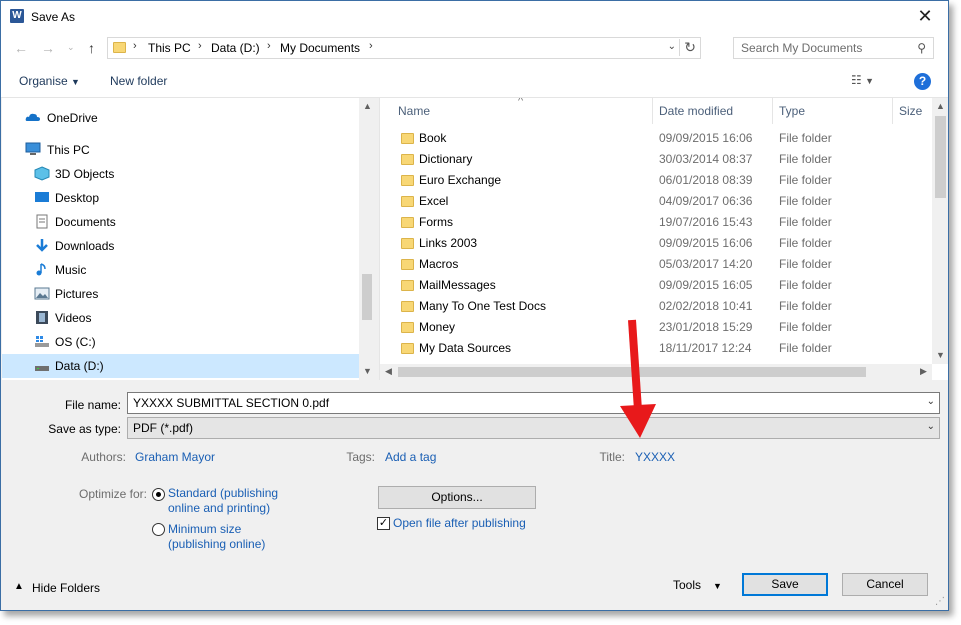 Image resolution: width=961 pixels, height=625 pixels. Describe the element at coordinates (638, 378) in the screenshot. I see `annotation-arrow-icon` at that location.